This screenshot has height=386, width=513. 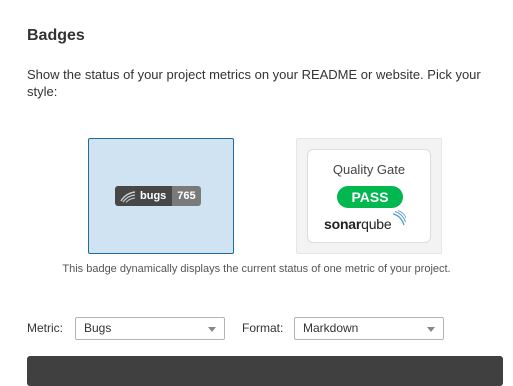 I want to click on badge-code-snippet, so click(x=265, y=371).